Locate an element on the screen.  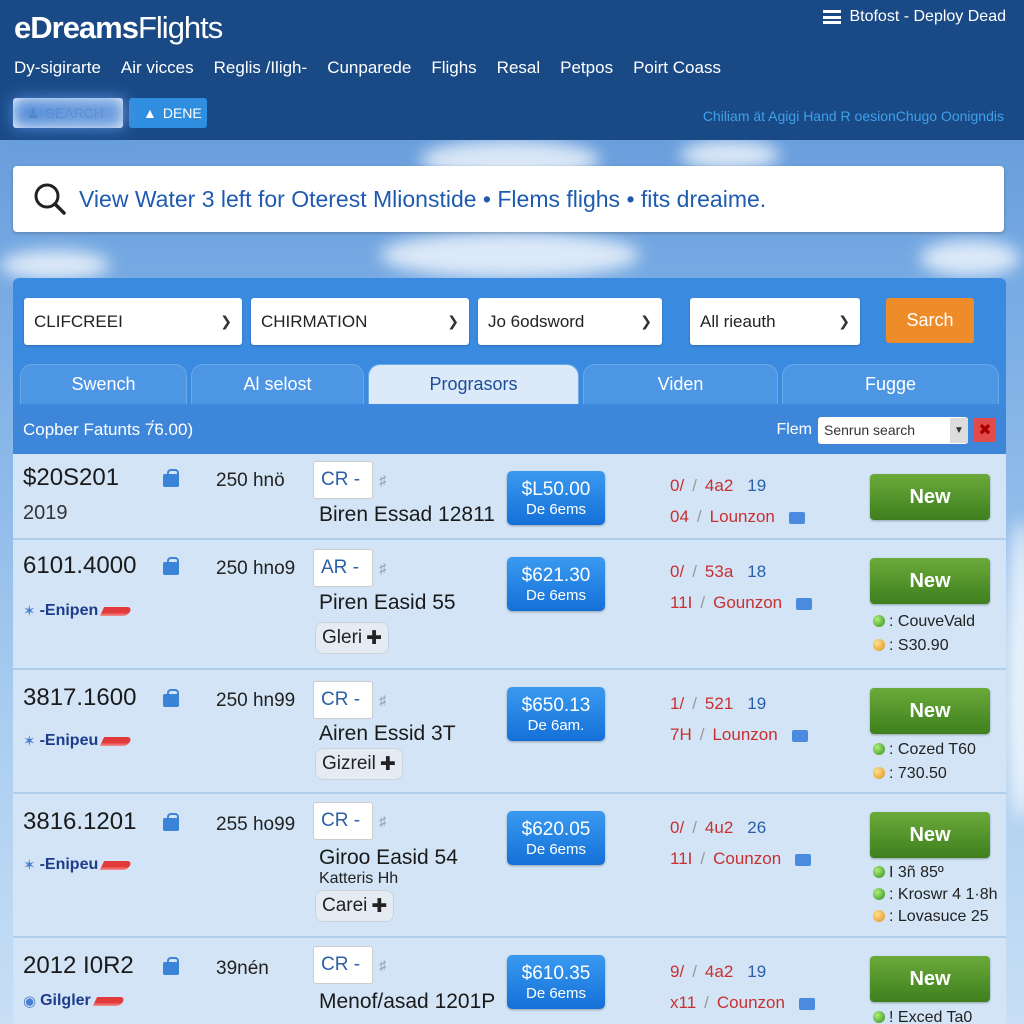
nav-item: Reglis /Iligh- is located at coordinates (261, 68).